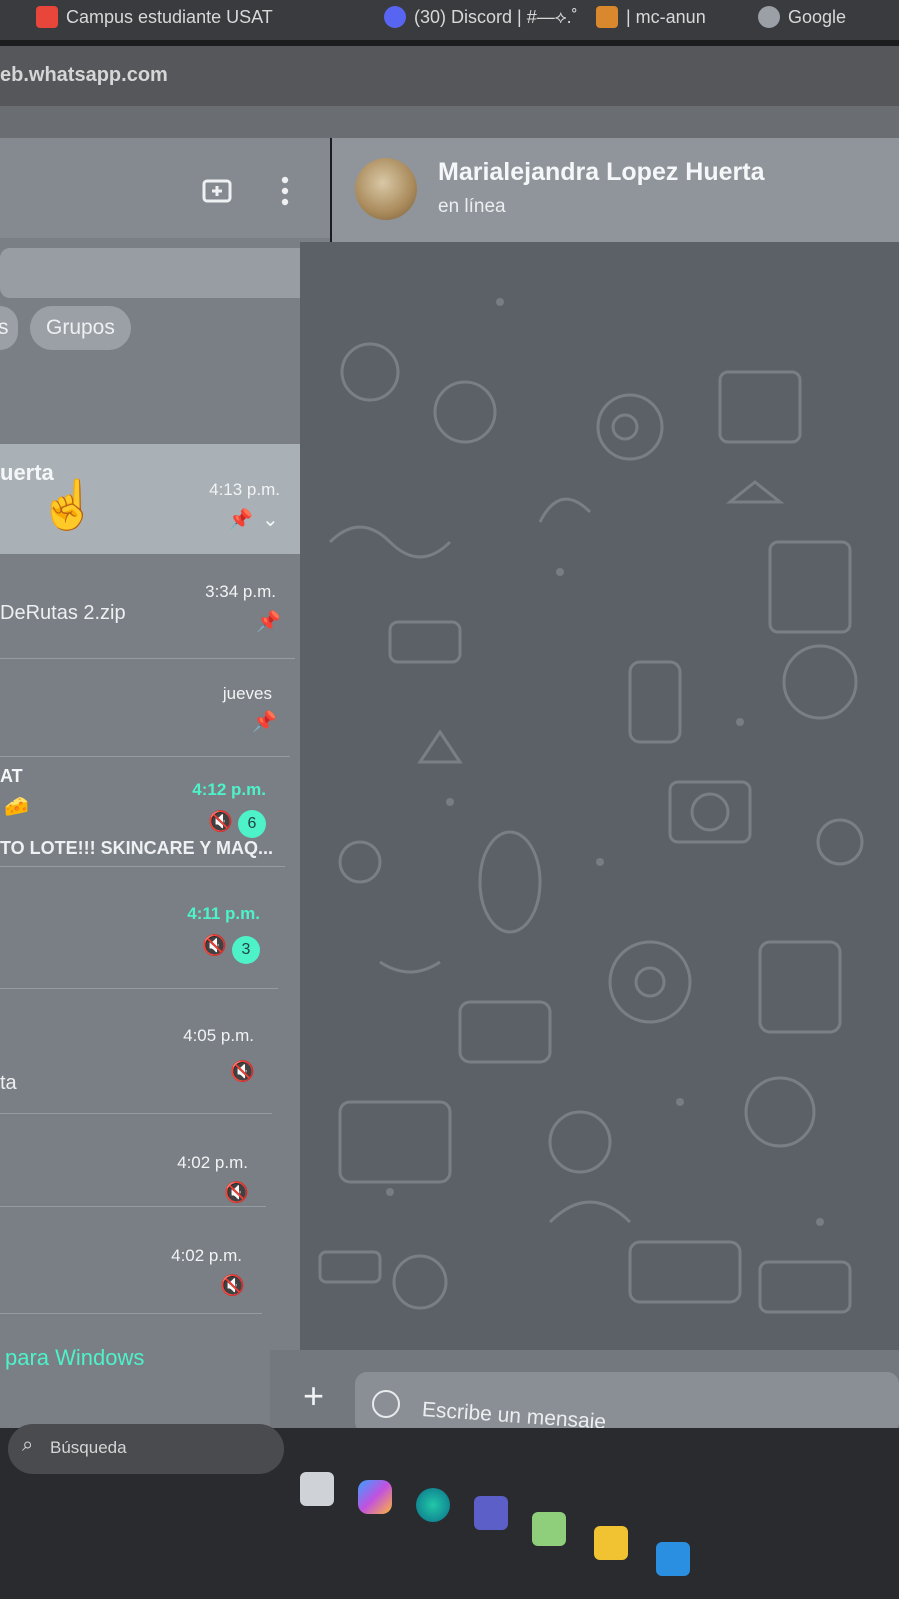  What do you see at coordinates (244, 489) in the screenshot?
I see `chat-time: 4:13 p.m.` at bounding box center [244, 489].